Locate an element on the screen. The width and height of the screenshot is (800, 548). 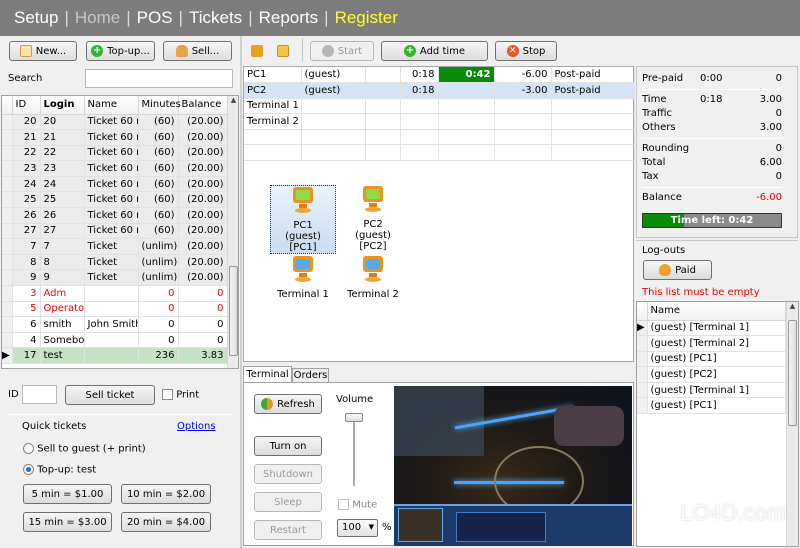
radio-topup: Top-up: test is located at coordinates (59, 470).